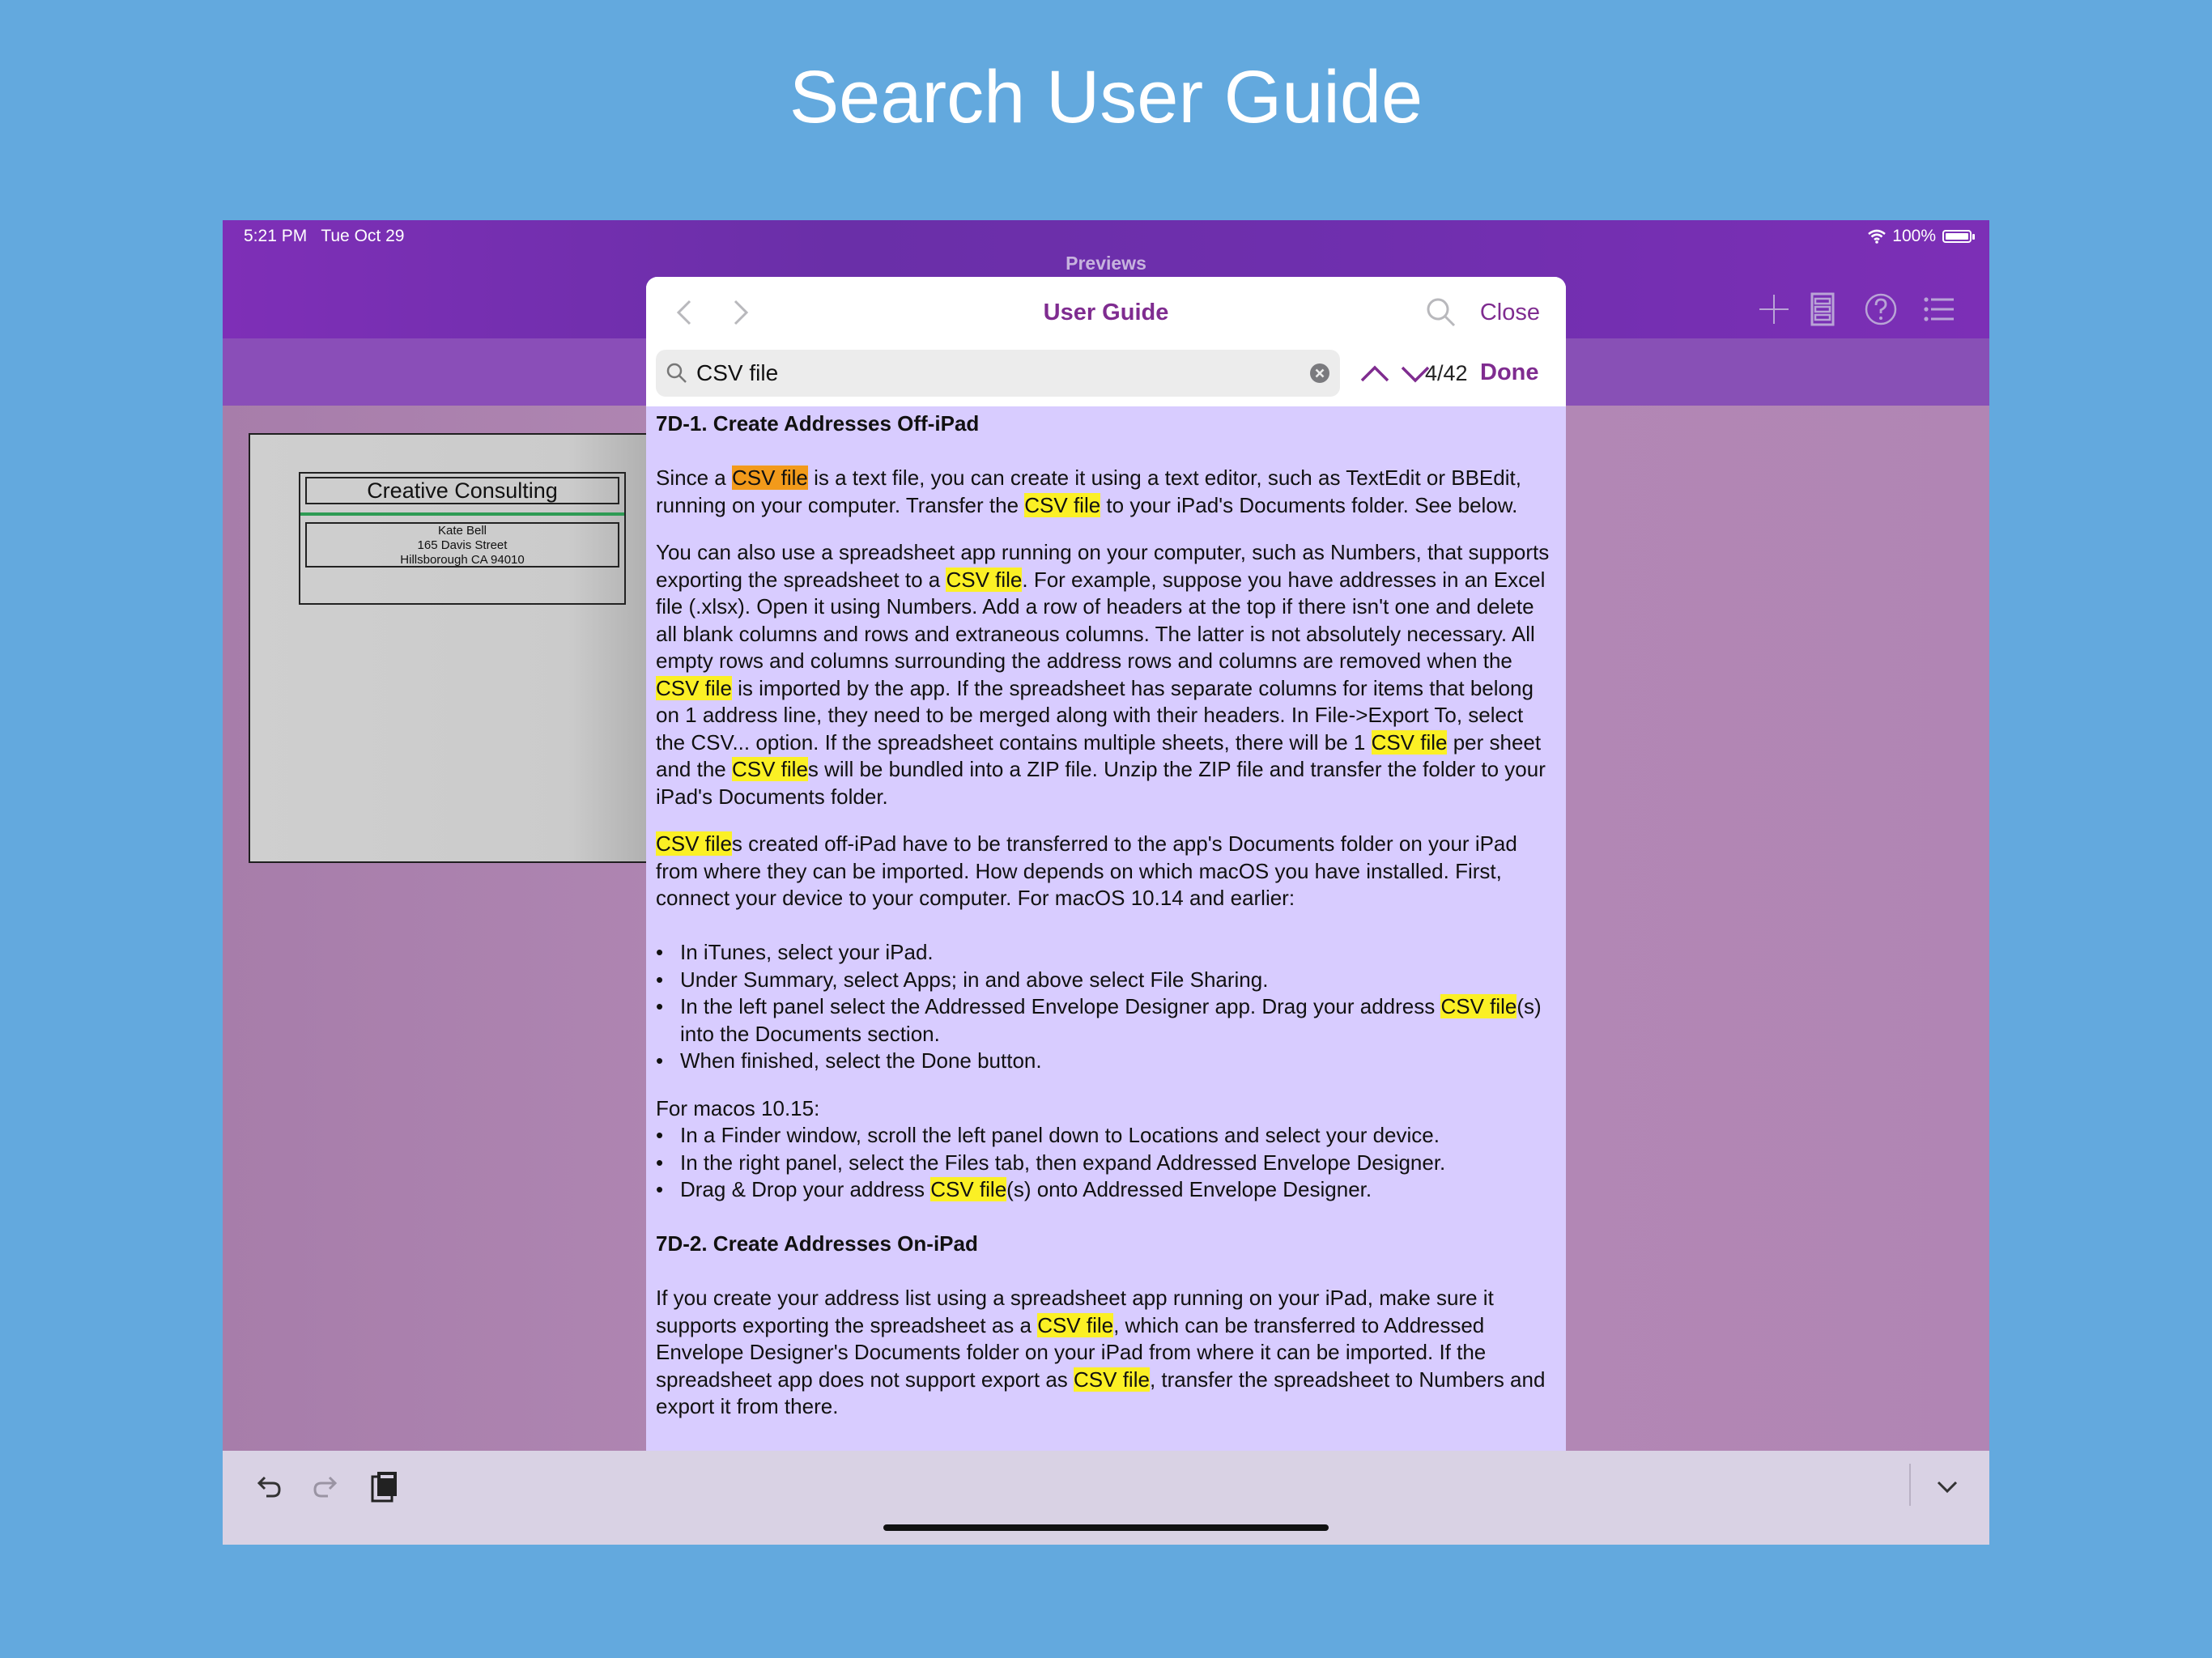 This screenshot has width=2212, height=1658. Describe the element at coordinates (1914, 236) in the screenshot. I see `battery-percent: 100%` at that location.